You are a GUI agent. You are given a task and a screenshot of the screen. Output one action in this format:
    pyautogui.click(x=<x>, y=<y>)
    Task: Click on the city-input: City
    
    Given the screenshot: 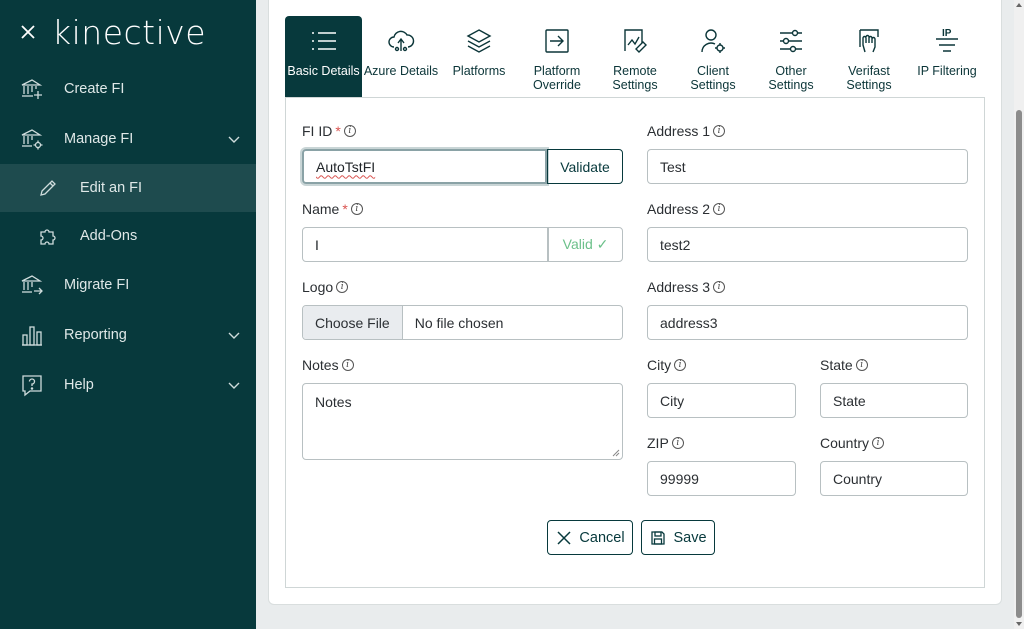 What is the action you would take?
    pyautogui.click(x=721, y=400)
    